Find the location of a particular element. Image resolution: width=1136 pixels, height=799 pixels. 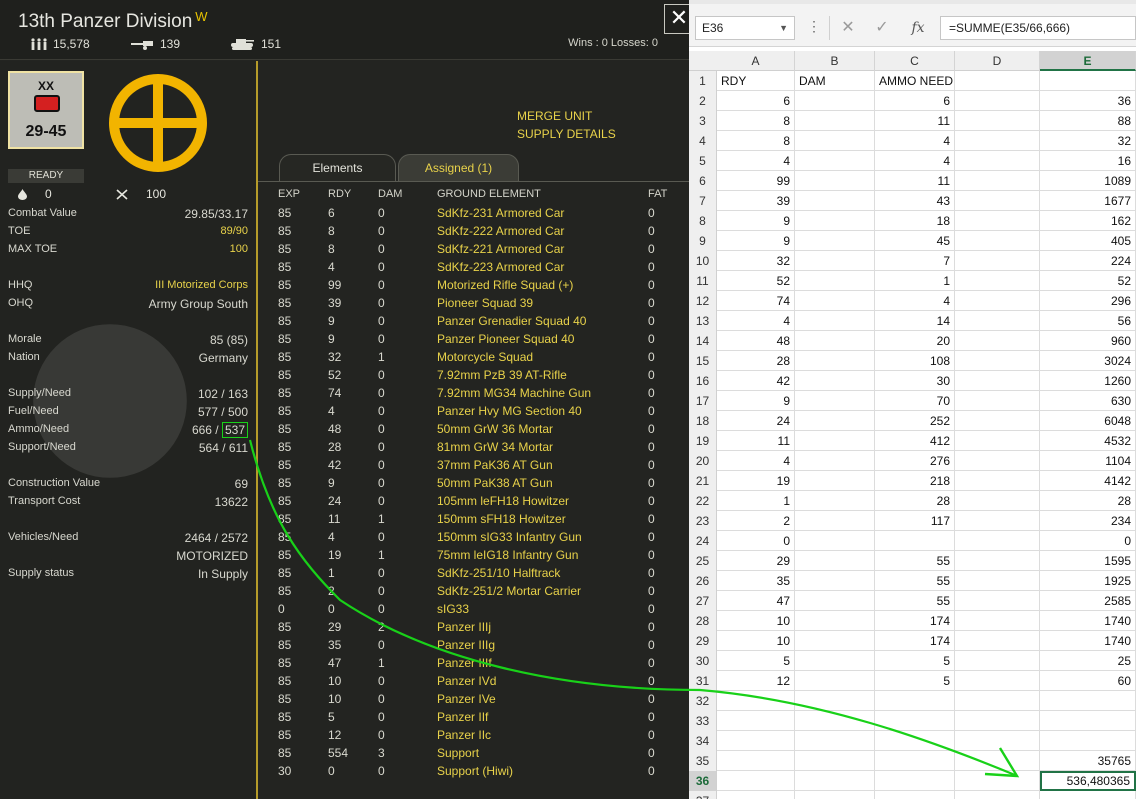

cell-e: 1925 is located at coordinates (1088, 581).